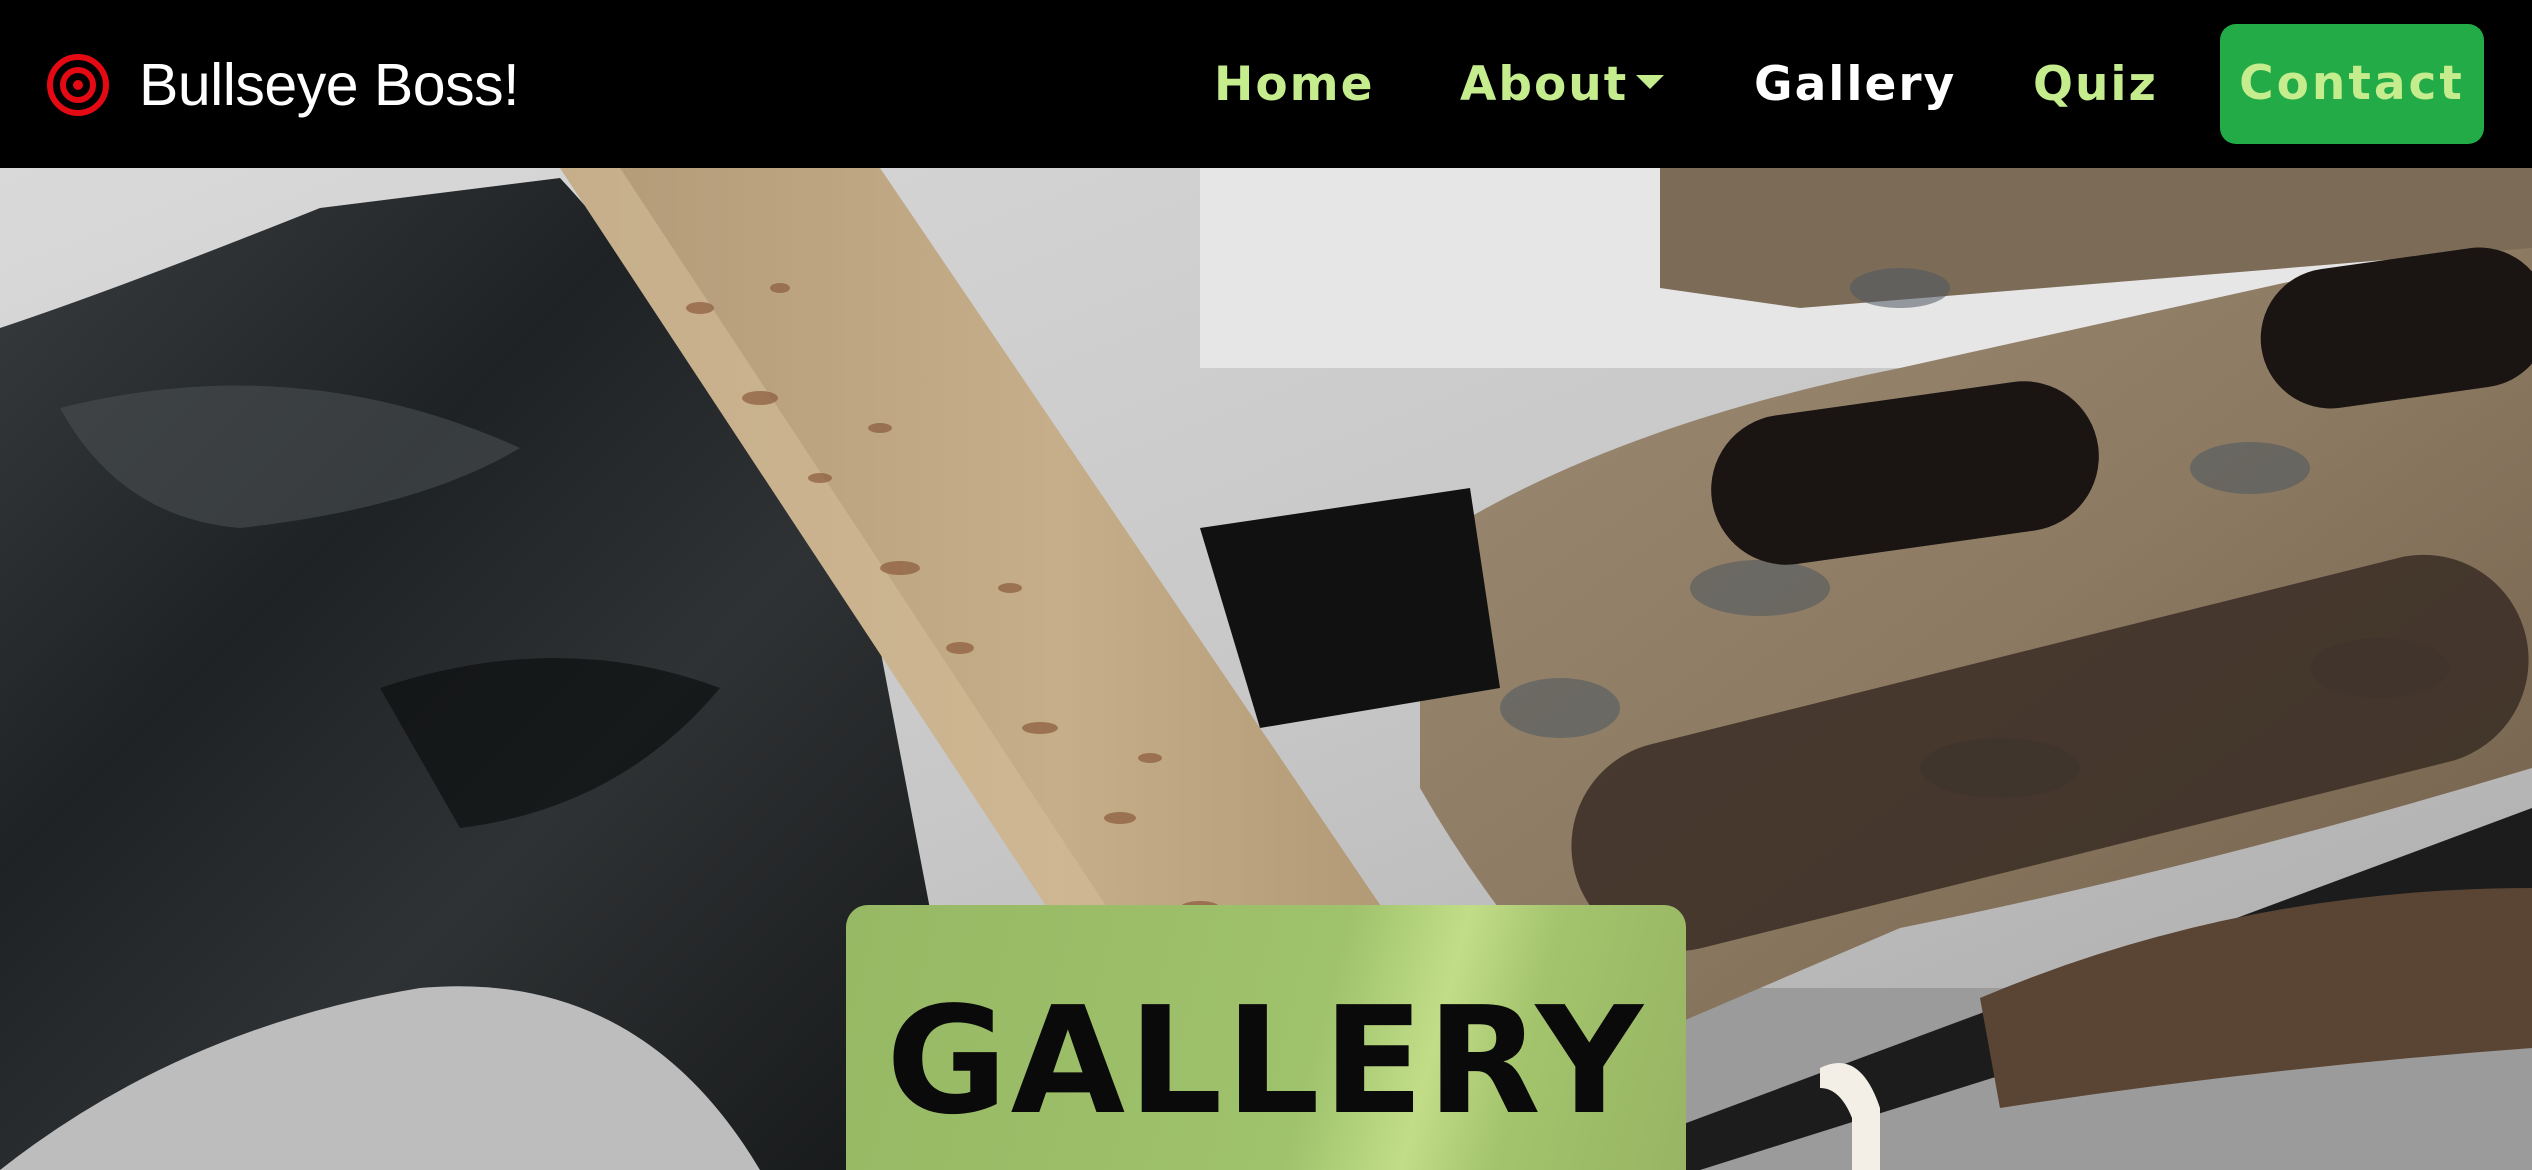  What do you see at coordinates (1294, 85) in the screenshot?
I see `nav-home-link: Home` at bounding box center [1294, 85].